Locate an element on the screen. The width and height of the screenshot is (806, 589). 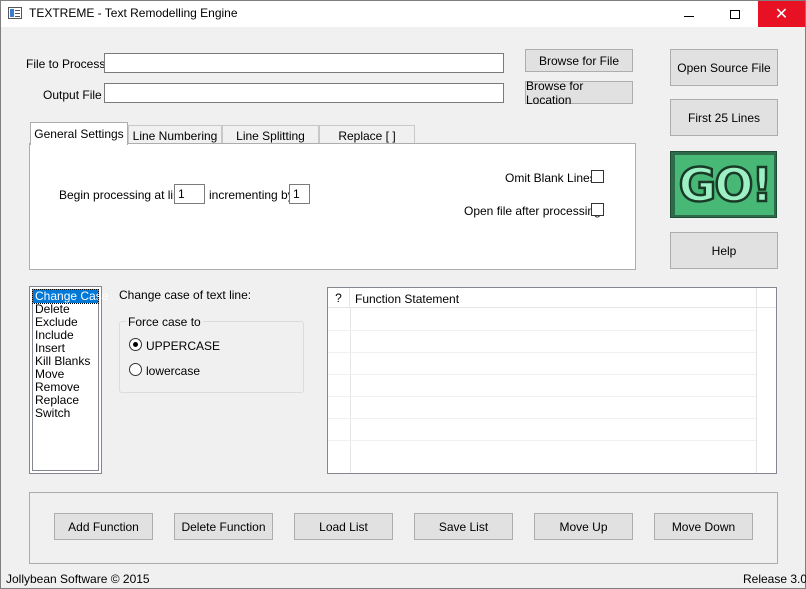
tab-line-numbering: Line Numbering is located at coordinates (175, 135).